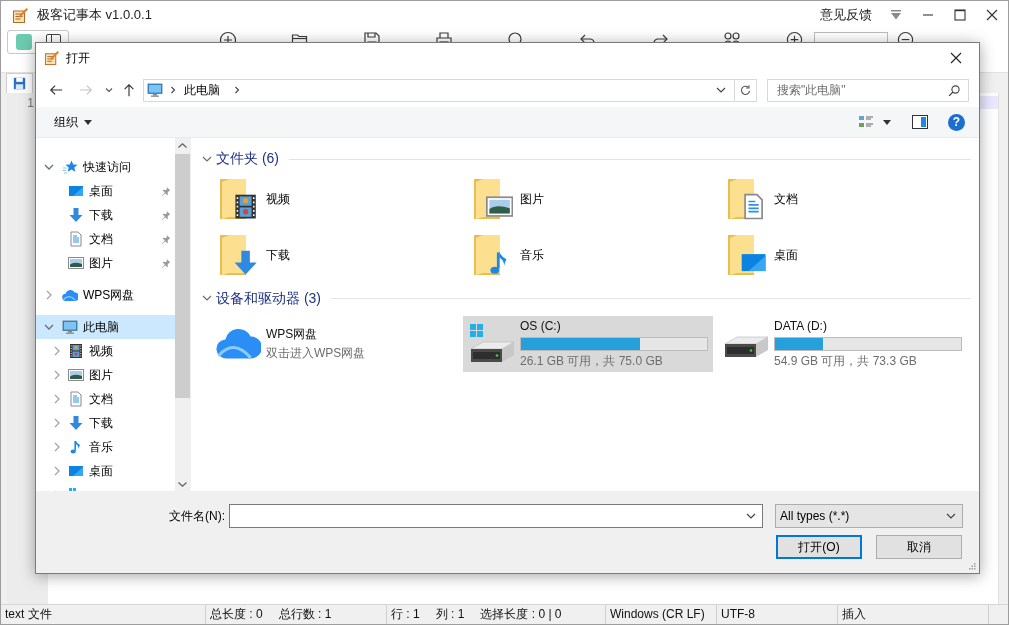 The image size is (1009, 625). I want to click on address-bar: 此电脑, so click(450, 90).